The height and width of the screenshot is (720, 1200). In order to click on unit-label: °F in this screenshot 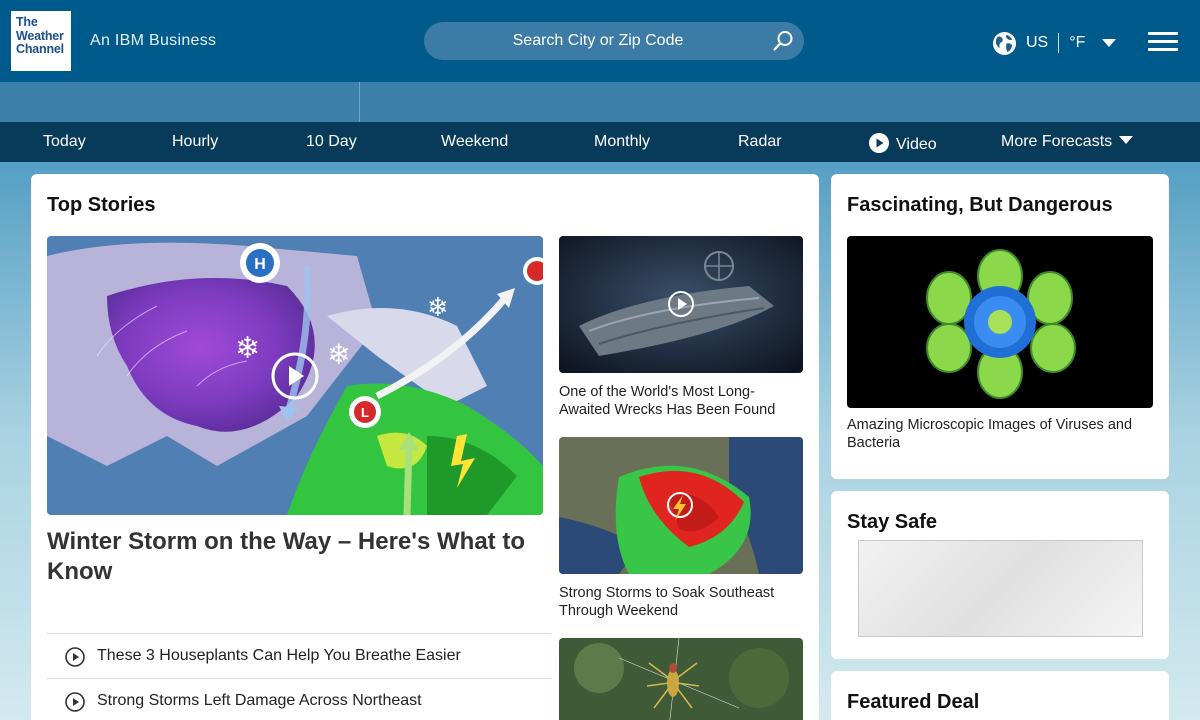, I will do `click(1077, 42)`.